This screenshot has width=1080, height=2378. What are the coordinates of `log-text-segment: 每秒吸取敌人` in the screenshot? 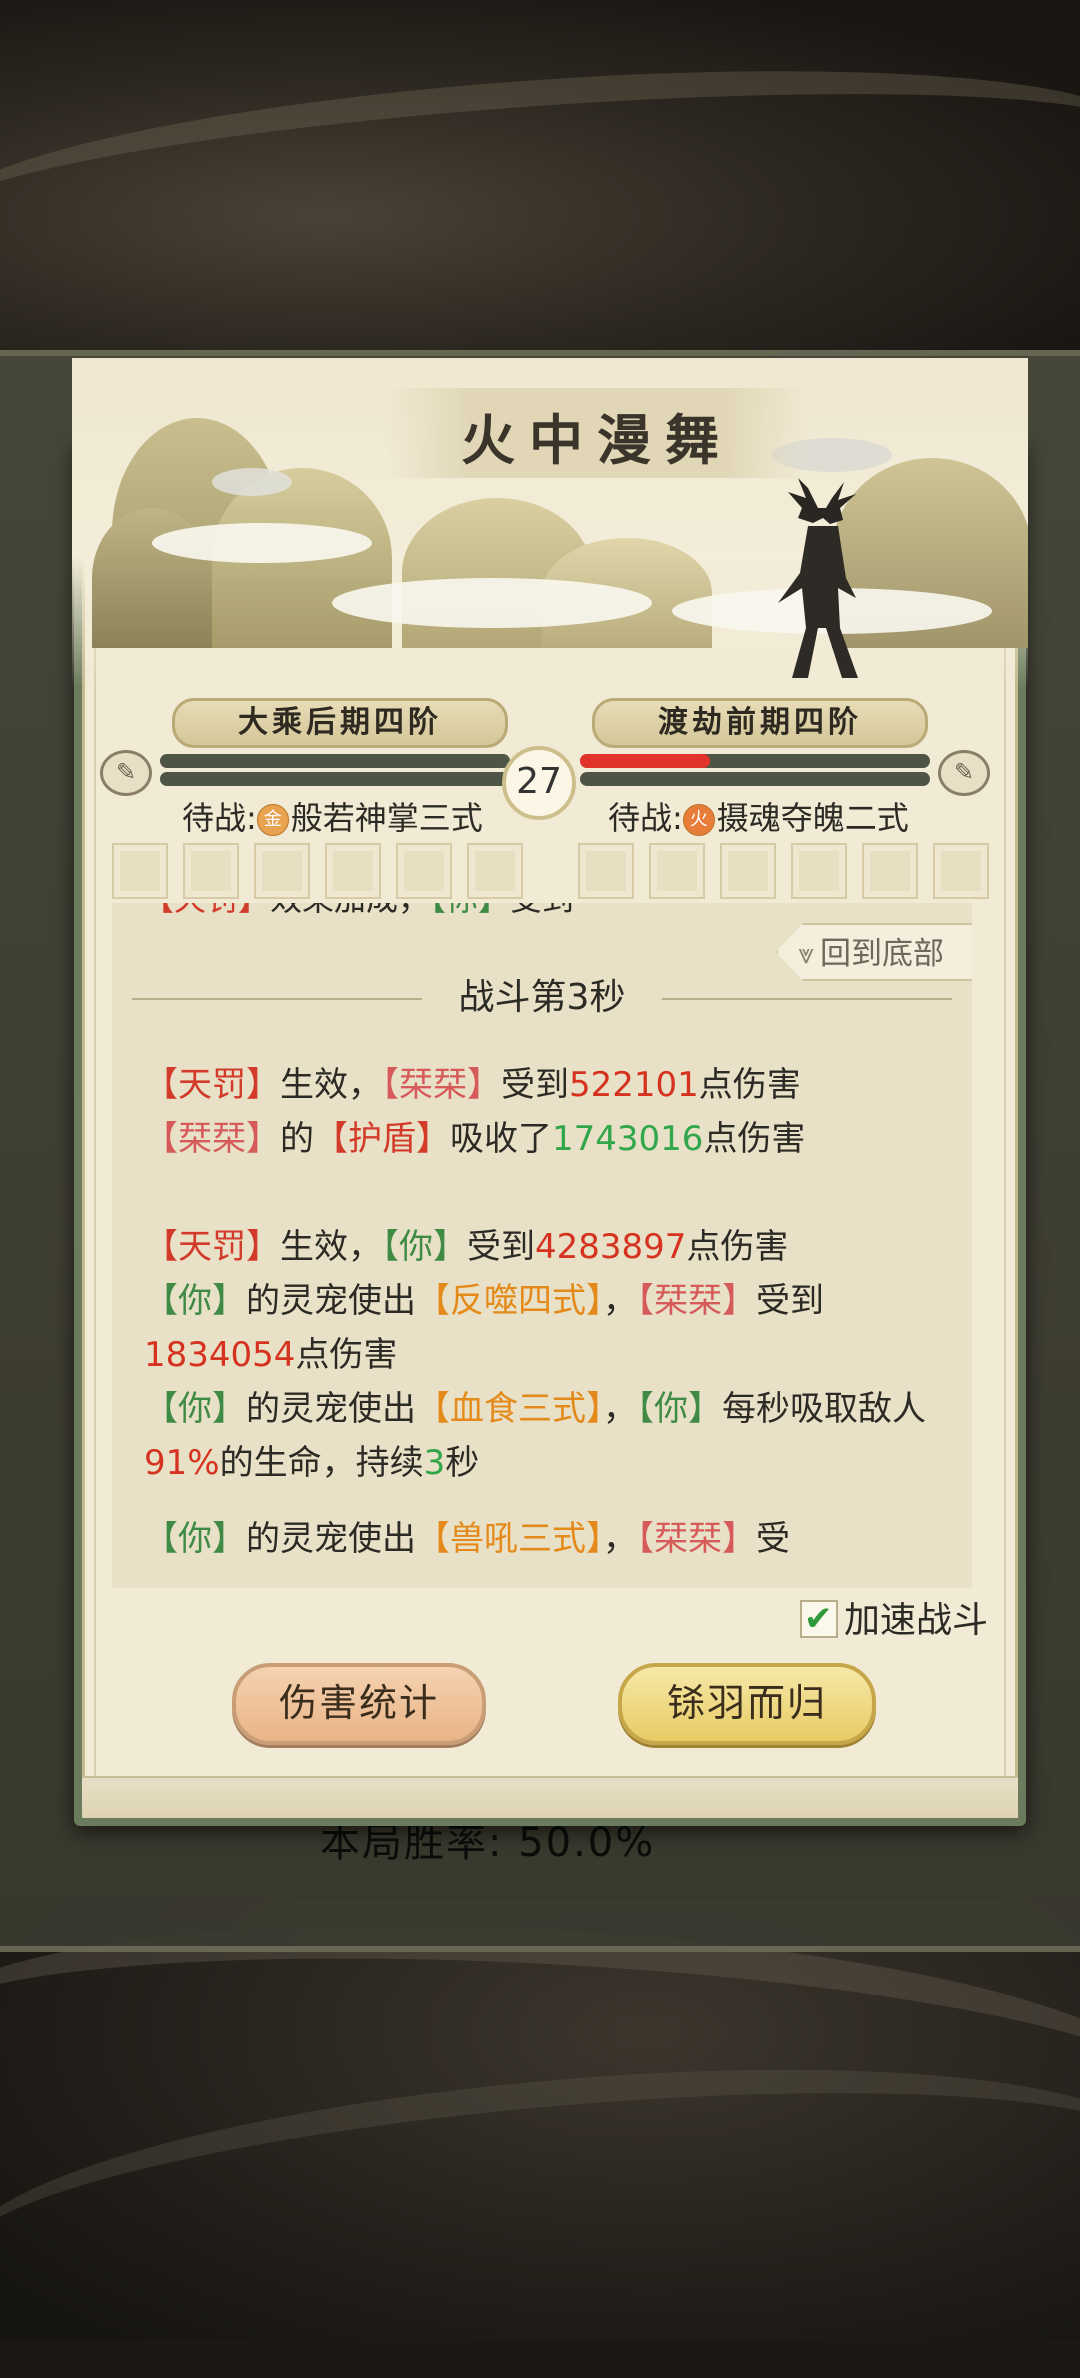 It's located at (824, 1409).